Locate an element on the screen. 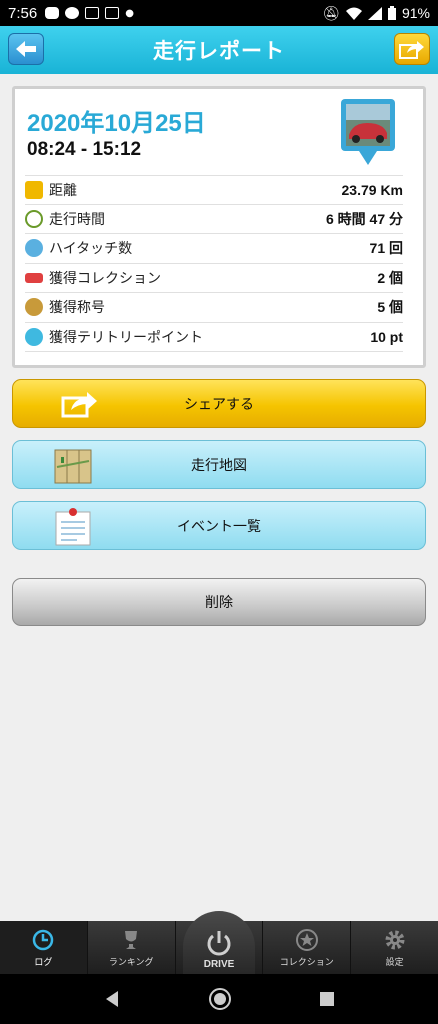  event-list-button-label: イベント一覧 is located at coordinates (219, 526).